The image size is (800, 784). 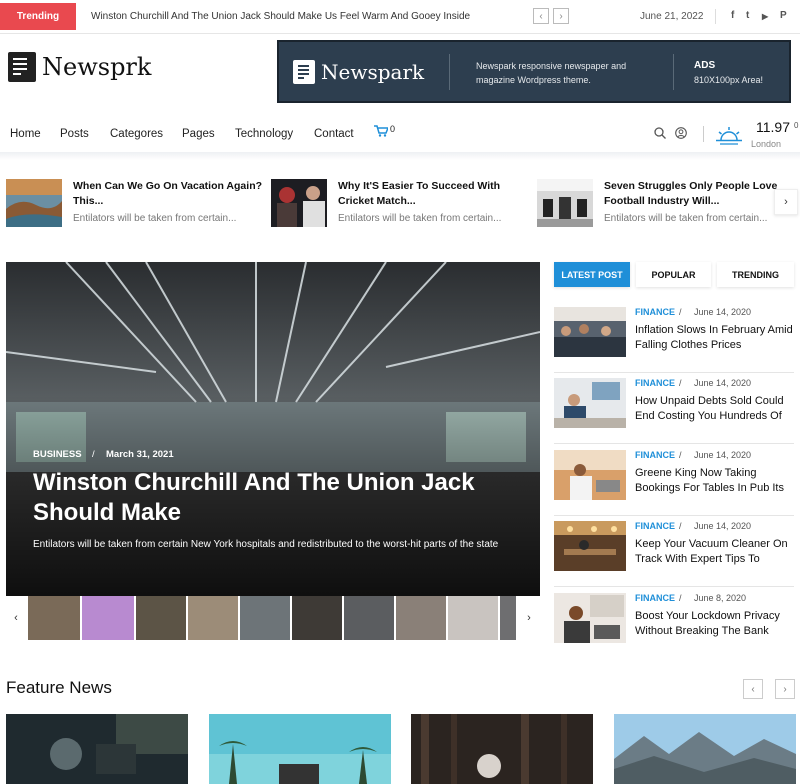 I want to click on pinterest-icon: P, so click(x=783, y=15).